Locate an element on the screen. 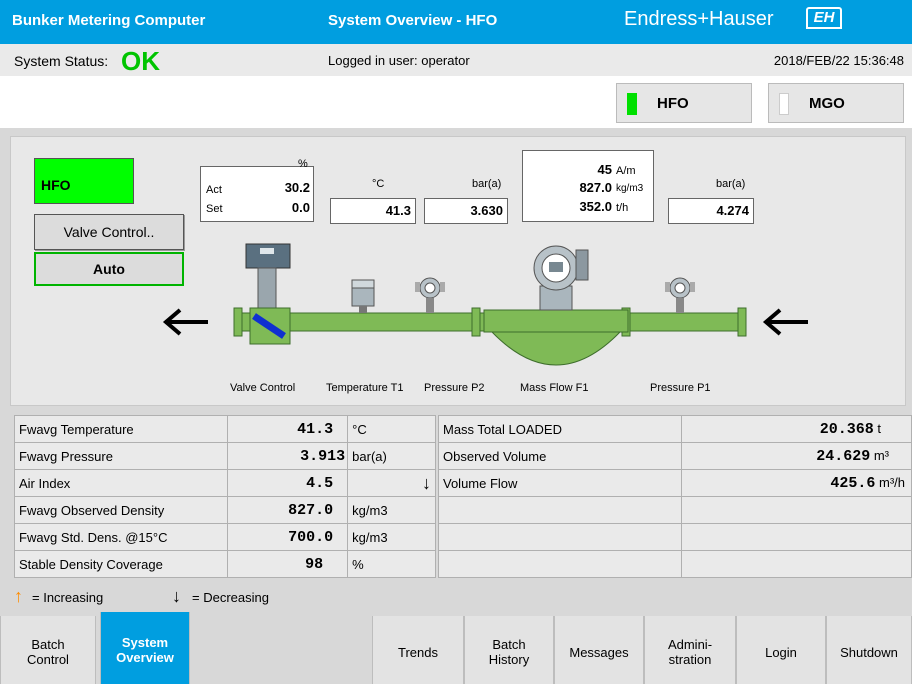  air-index-value: 45 is located at coordinates (604, 169).